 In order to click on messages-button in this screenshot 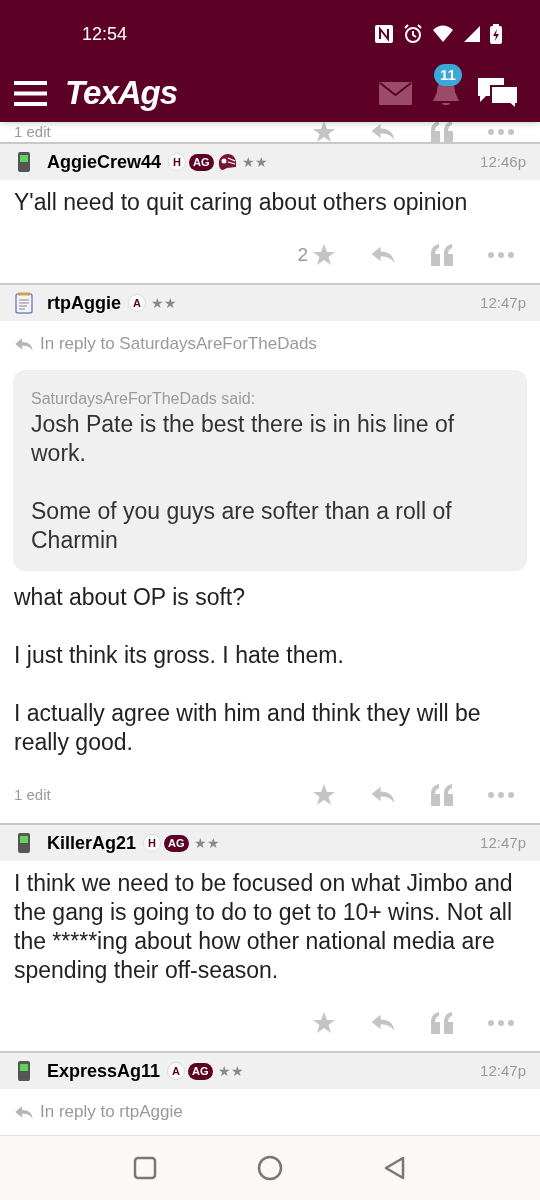, I will do `click(395, 93)`.